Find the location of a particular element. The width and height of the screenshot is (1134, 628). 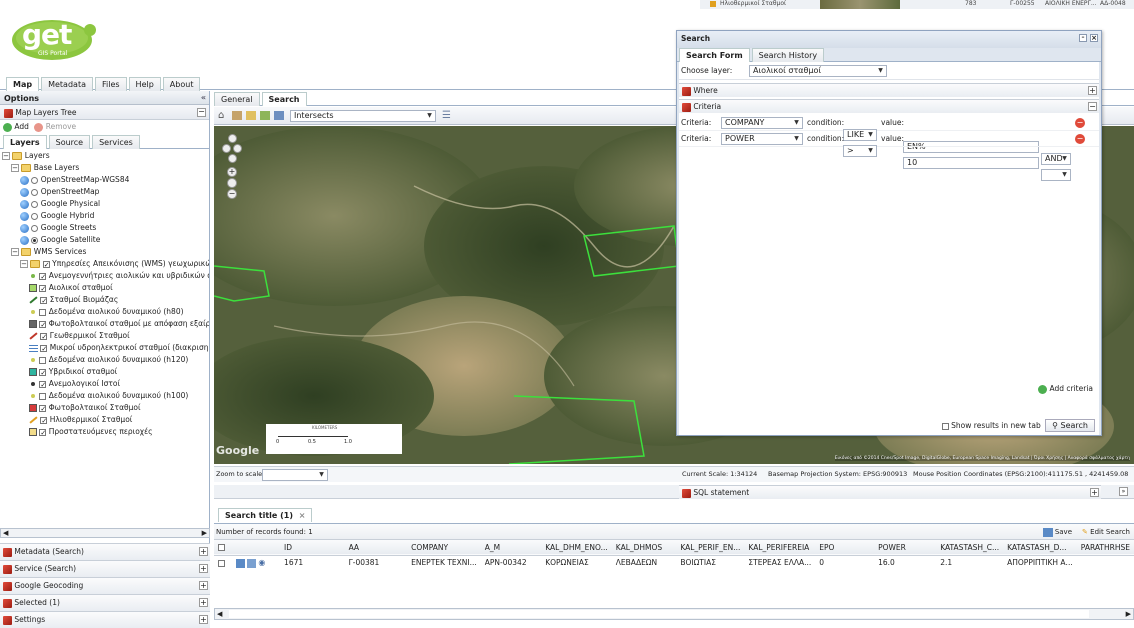

accordion-panel-header: Google Geocoding + is located at coordinates (105, 585).